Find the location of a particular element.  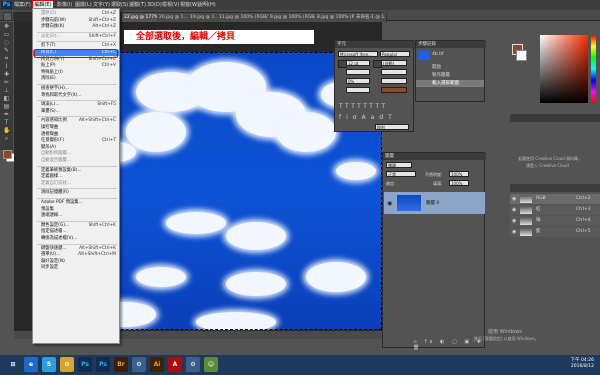

bridge-icon: Br is located at coordinates (121, 364).